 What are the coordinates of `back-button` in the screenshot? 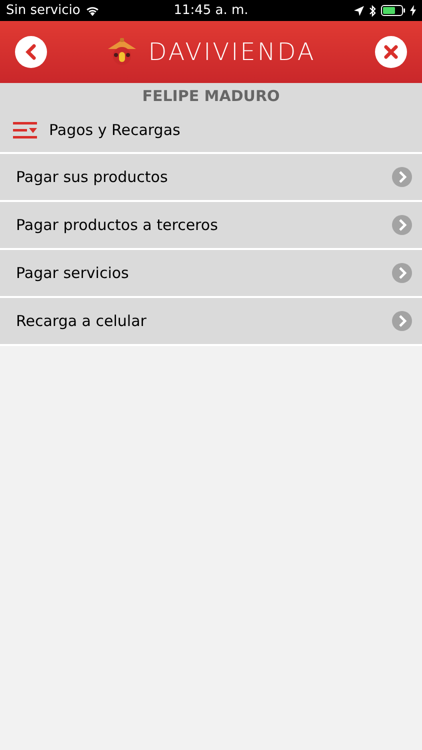 It's located at (31, 52).